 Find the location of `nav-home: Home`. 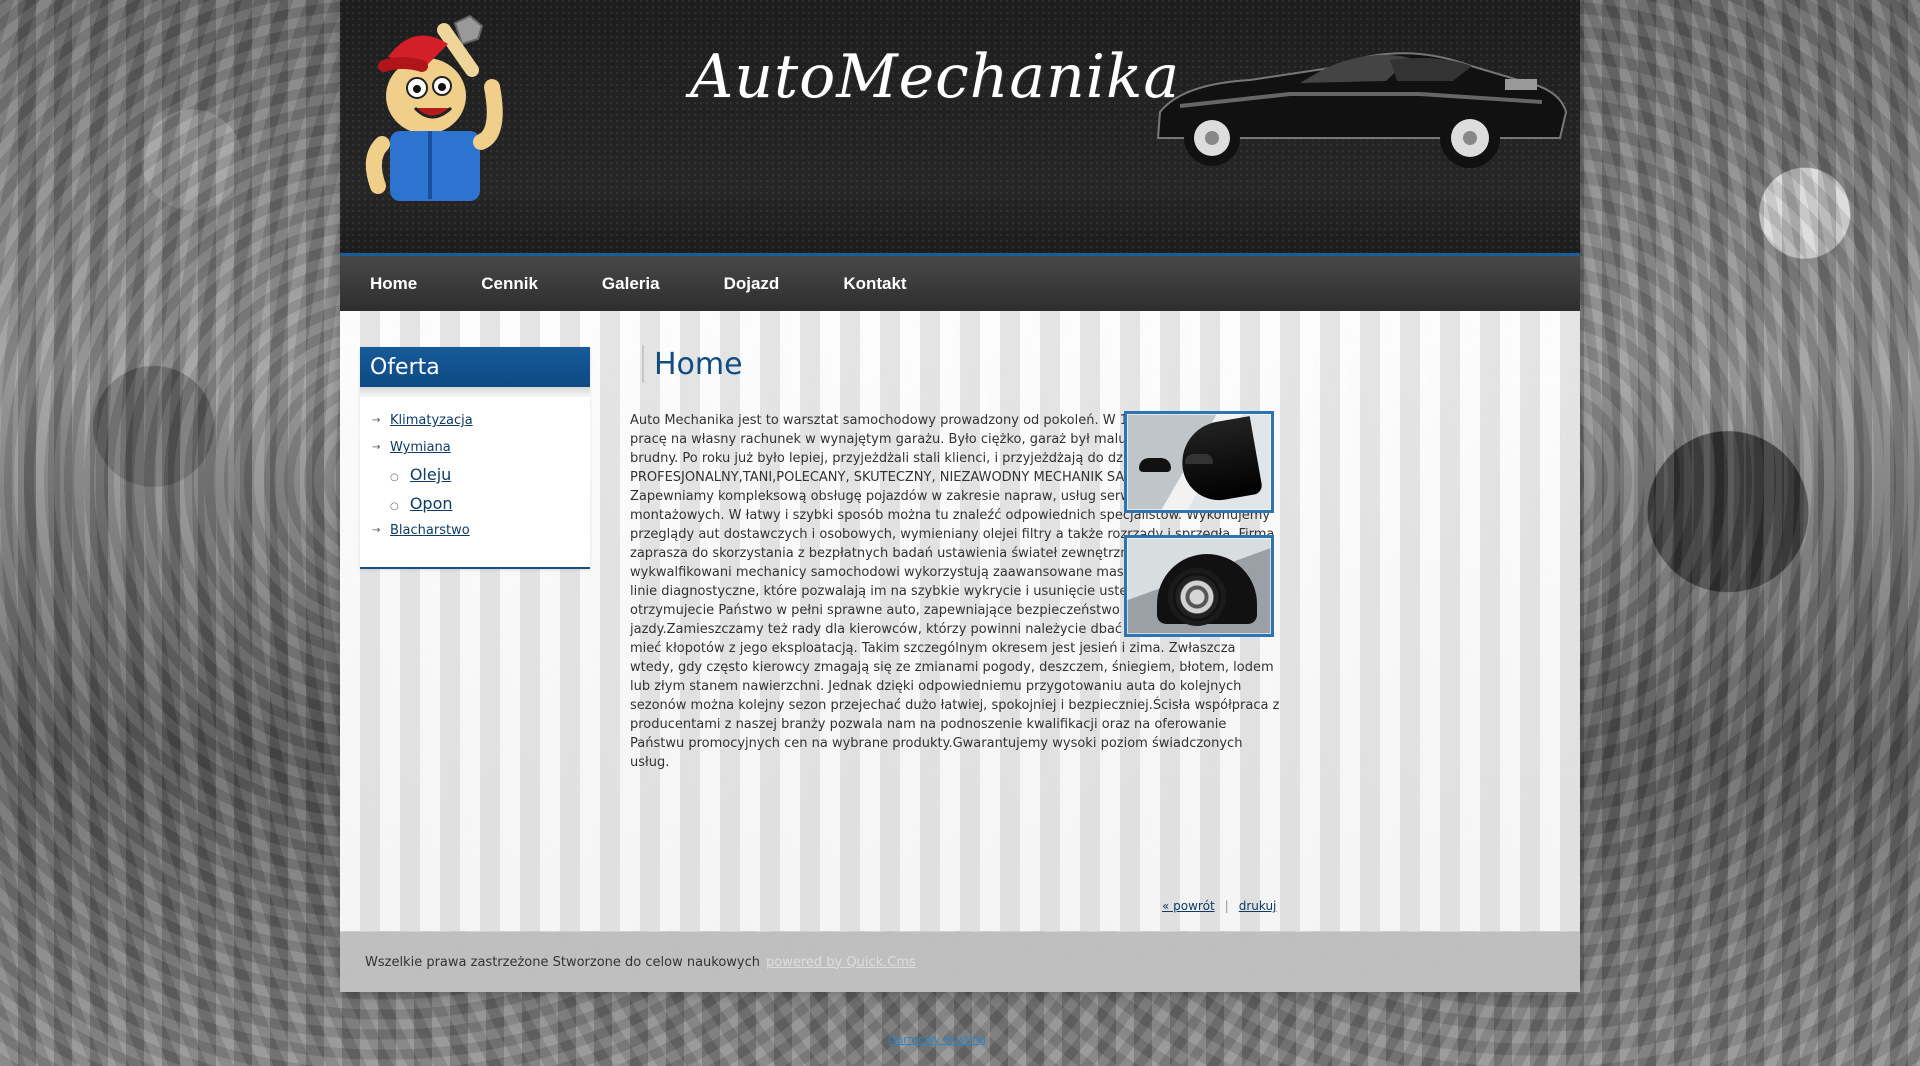

nav-home: Home is located at coordinates (393, 284).